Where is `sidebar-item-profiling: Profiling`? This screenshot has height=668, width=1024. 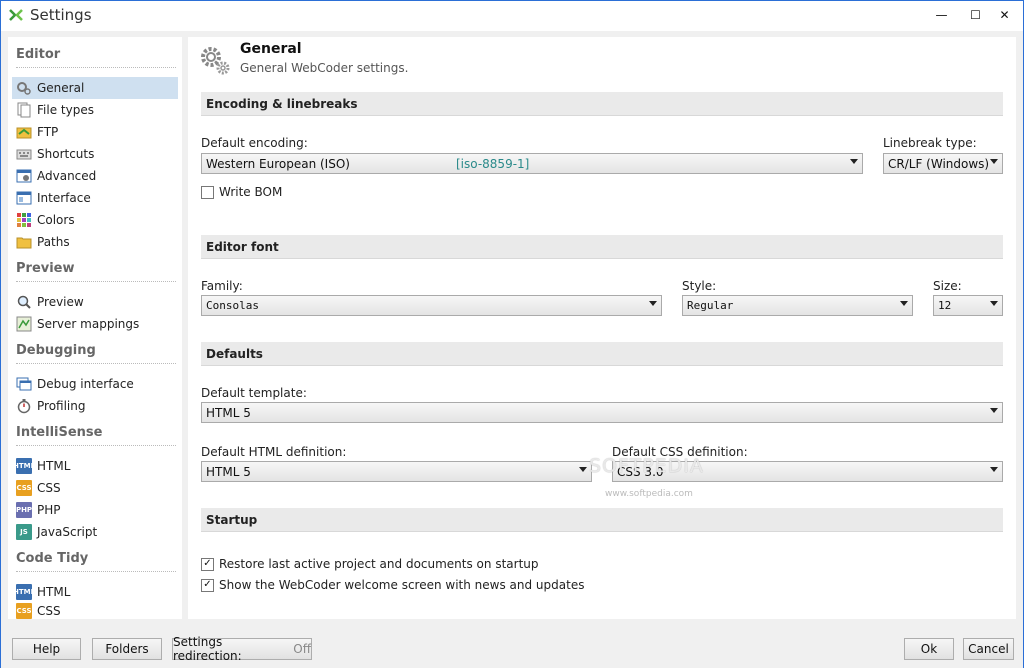
sidebar-item-profiling: Profiling is located at coordinates (95, 406).